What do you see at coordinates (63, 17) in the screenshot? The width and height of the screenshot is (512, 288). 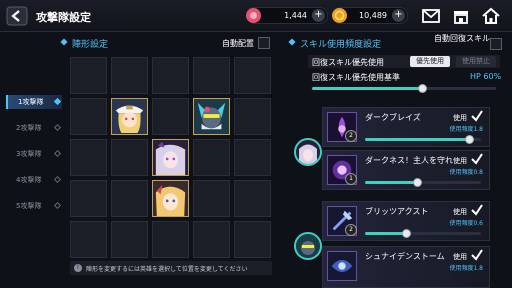 I see `page-title: 攻撃隊設定` at bounding box center [63, 17].